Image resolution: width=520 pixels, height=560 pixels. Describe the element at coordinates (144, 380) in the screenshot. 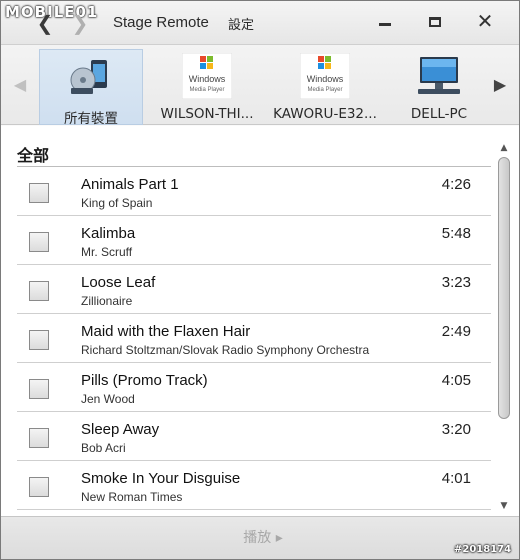

I see `track-title: Pills (Promo Track)` at that location.